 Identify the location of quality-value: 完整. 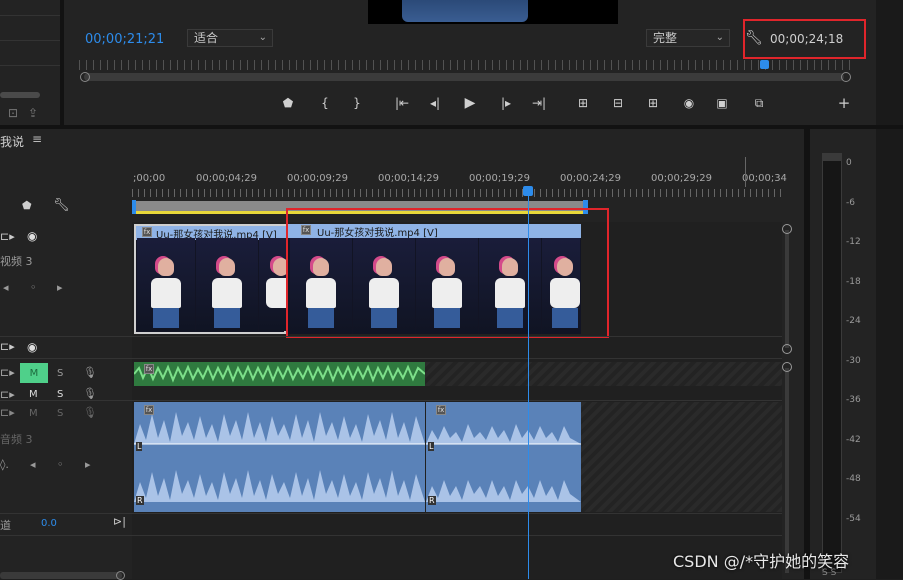
(665, 38).